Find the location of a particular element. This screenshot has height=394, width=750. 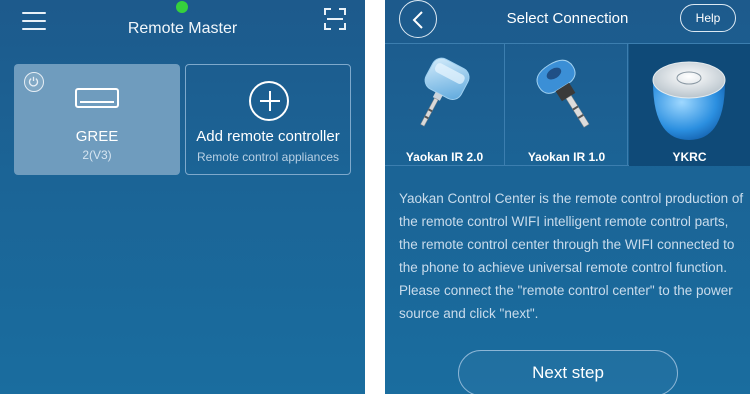

device-model: 2(V3) is located at coordinates (97, 155).